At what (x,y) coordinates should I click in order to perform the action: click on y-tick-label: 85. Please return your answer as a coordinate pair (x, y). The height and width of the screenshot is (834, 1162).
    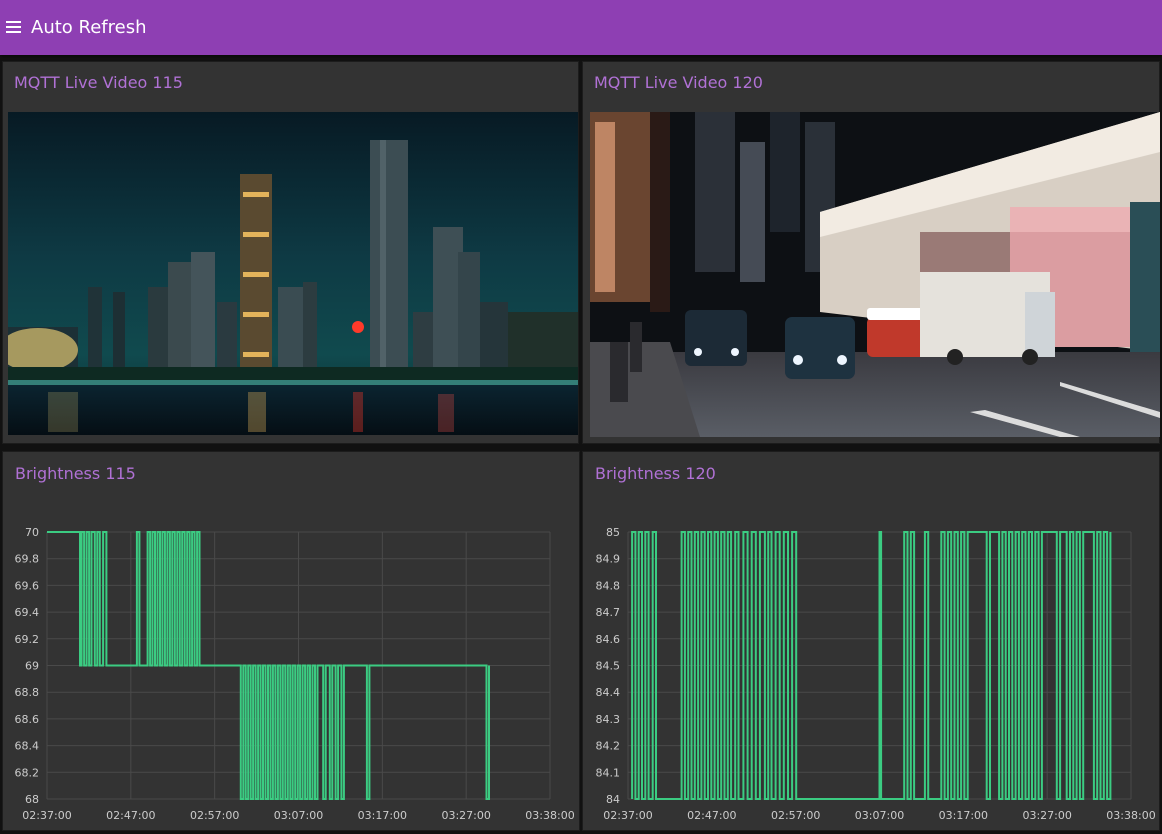
    Looking at the image, I should click on (613, 532).